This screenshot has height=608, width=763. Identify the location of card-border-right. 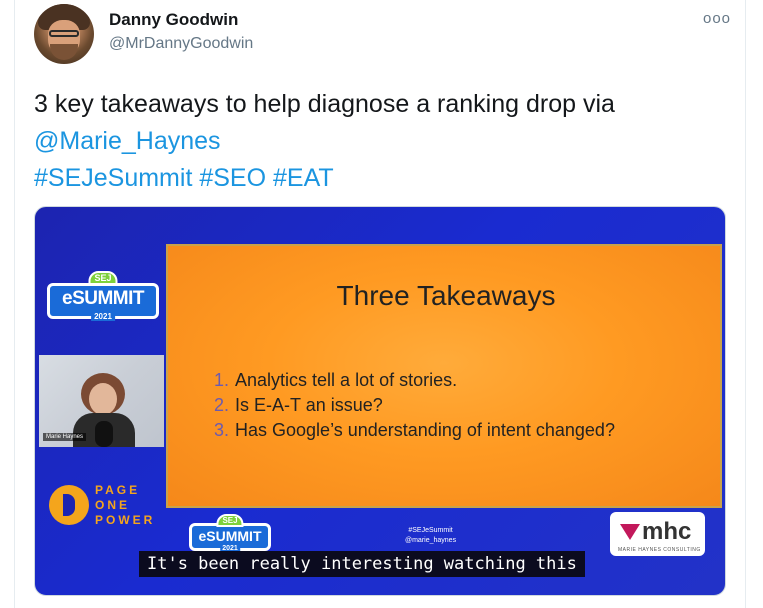
(745, 304).